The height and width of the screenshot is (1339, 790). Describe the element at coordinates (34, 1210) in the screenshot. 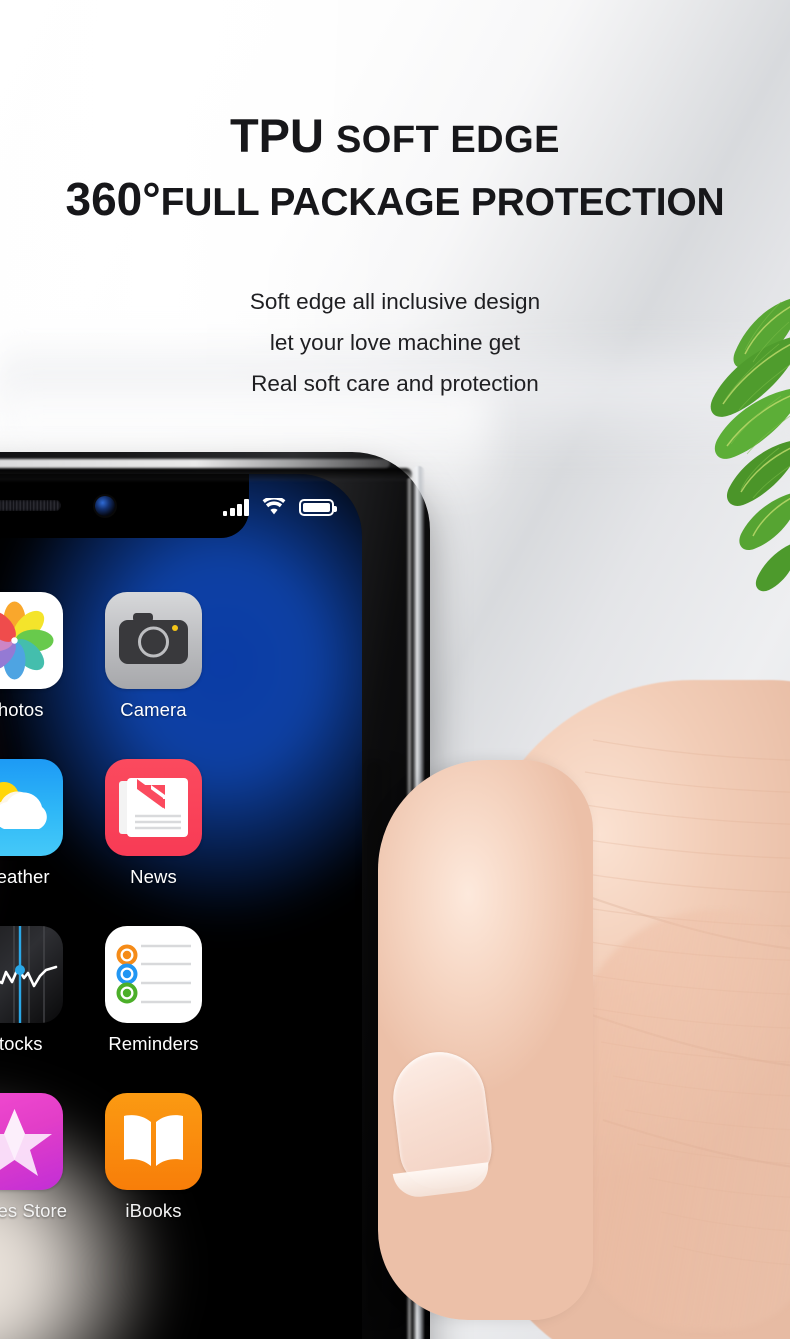

I see `app-label: iTunes Store` at that location.